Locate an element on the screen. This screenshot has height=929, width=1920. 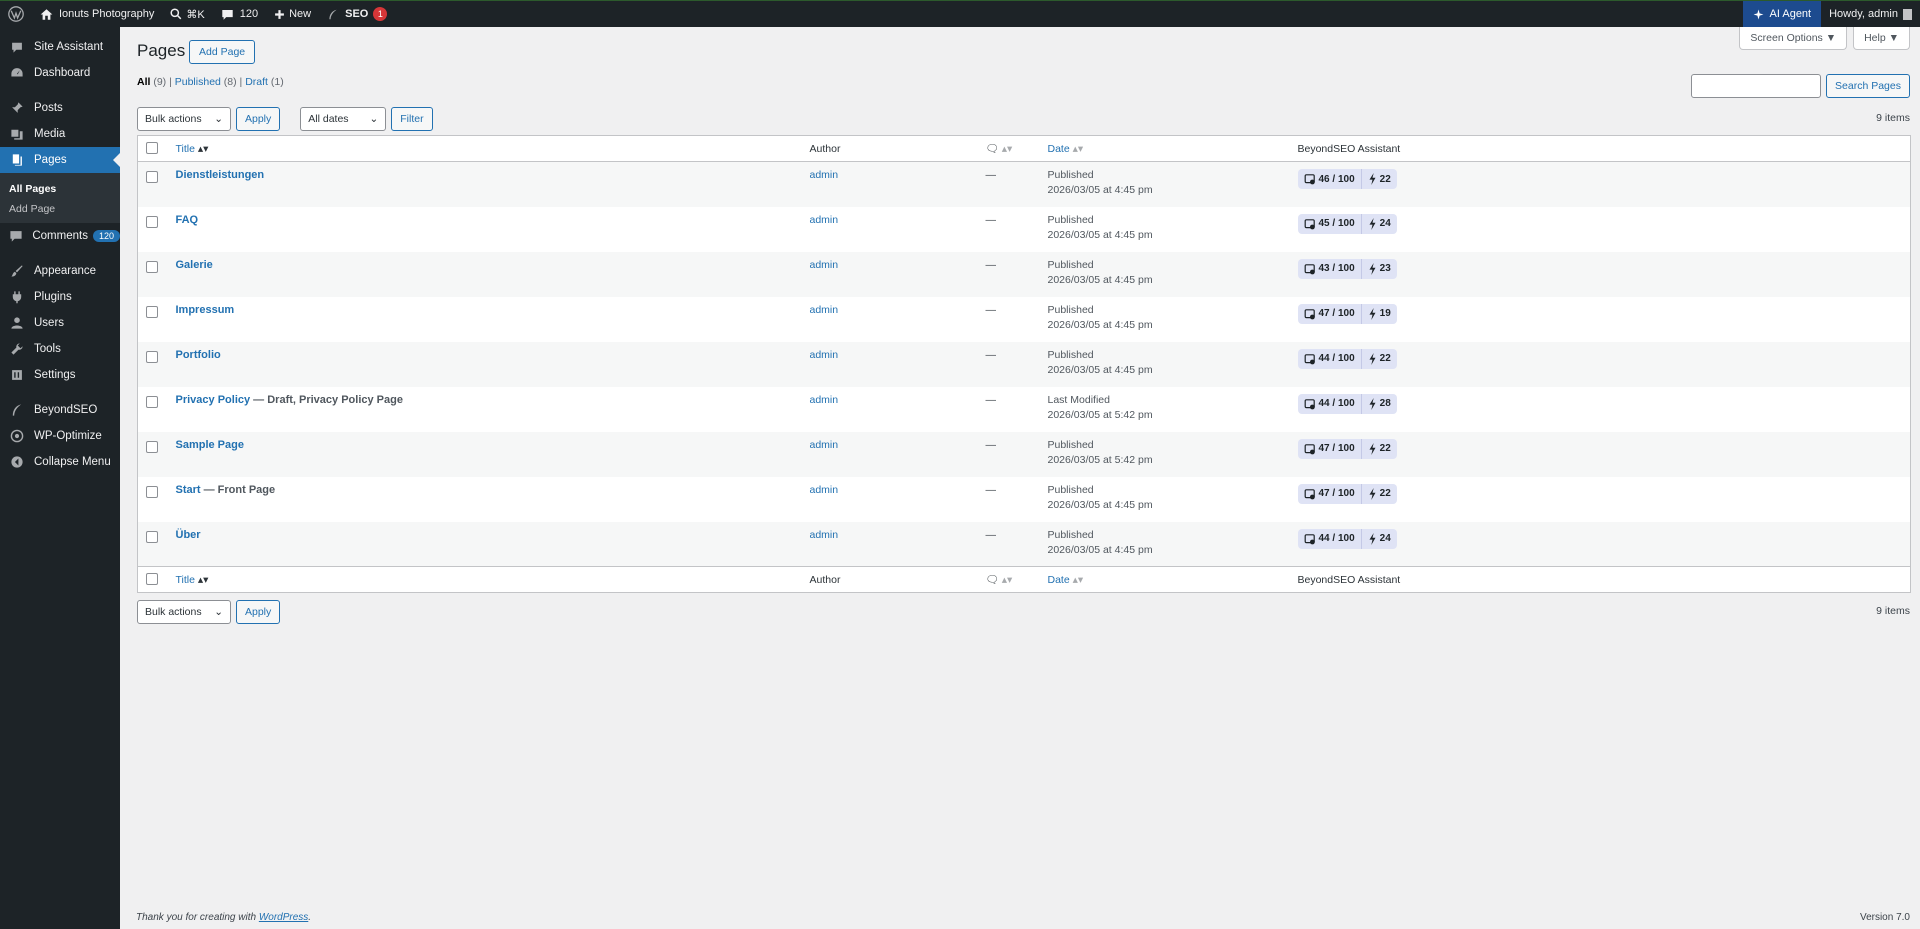
help-button: Help ▼ is located at coordinates (1881, 38).